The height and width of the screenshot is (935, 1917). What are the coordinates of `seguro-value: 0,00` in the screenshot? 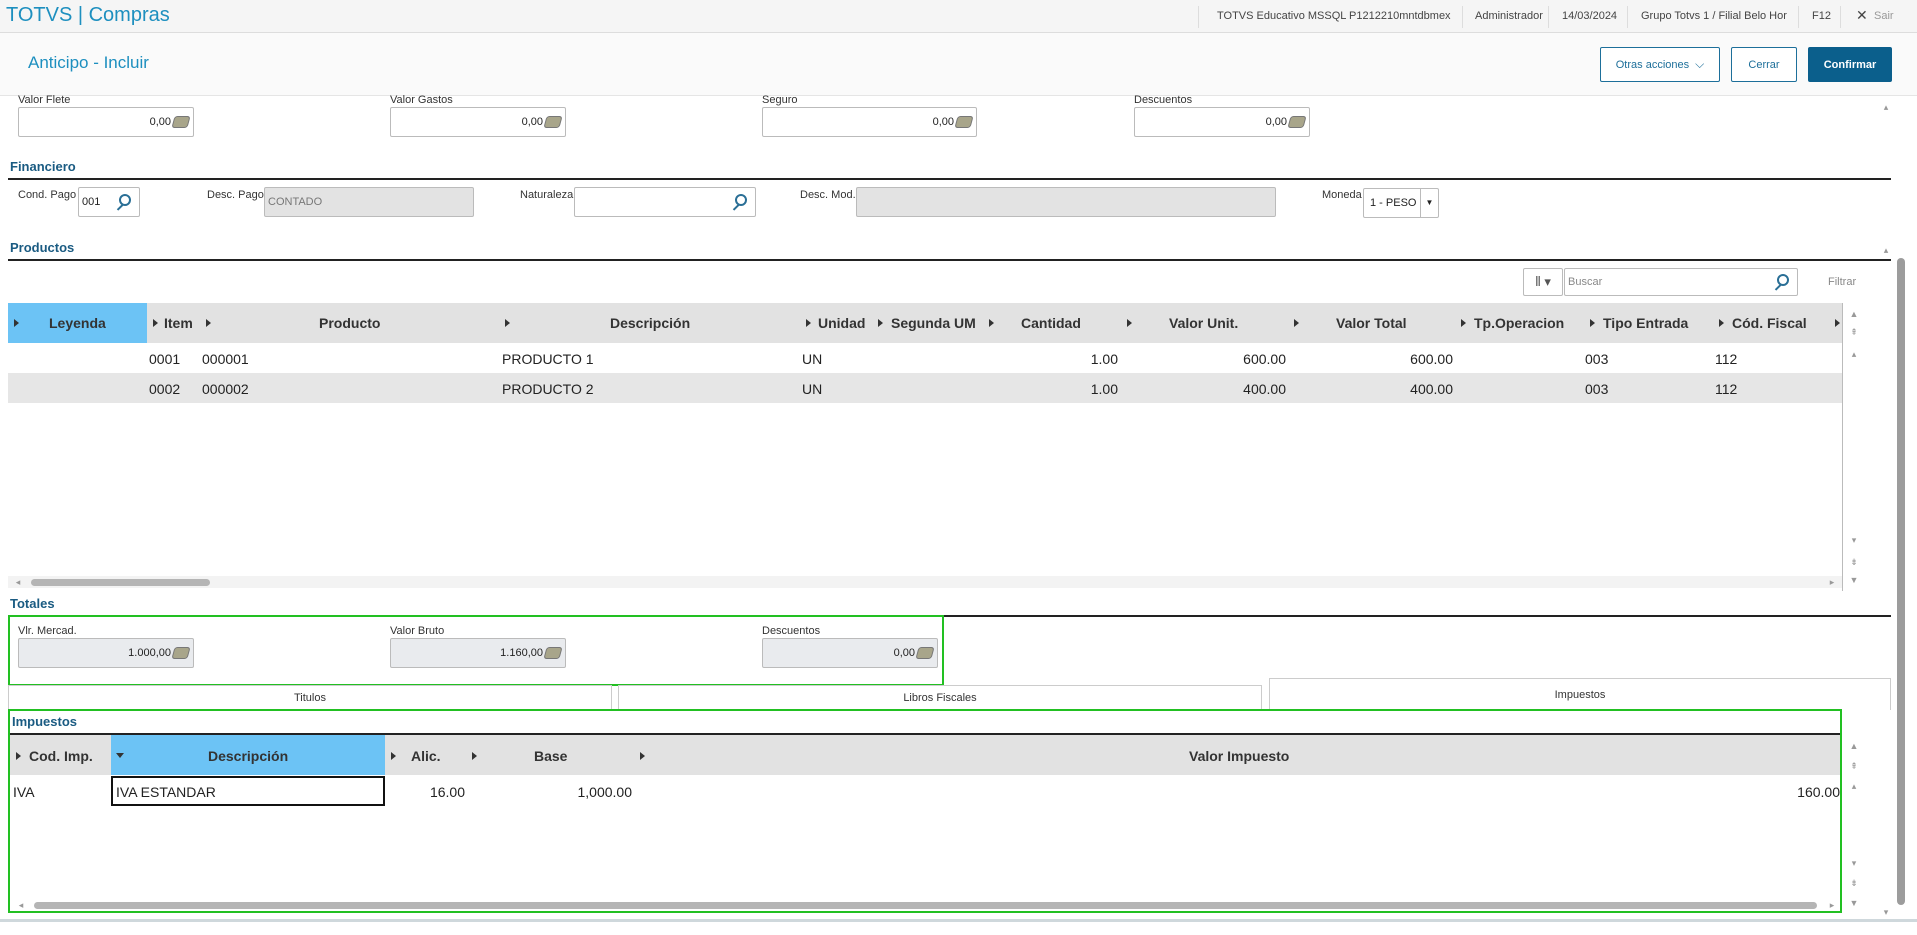 It's located at (943, 122).